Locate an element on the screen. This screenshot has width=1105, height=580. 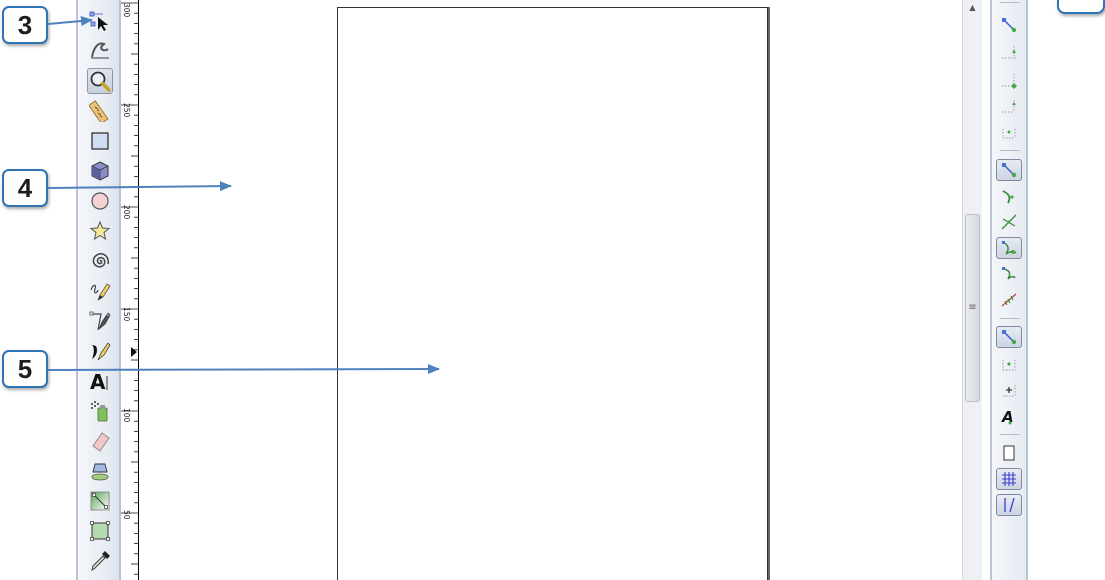
snap-cusp-nodes-button is located at coordinates (1009, 248).